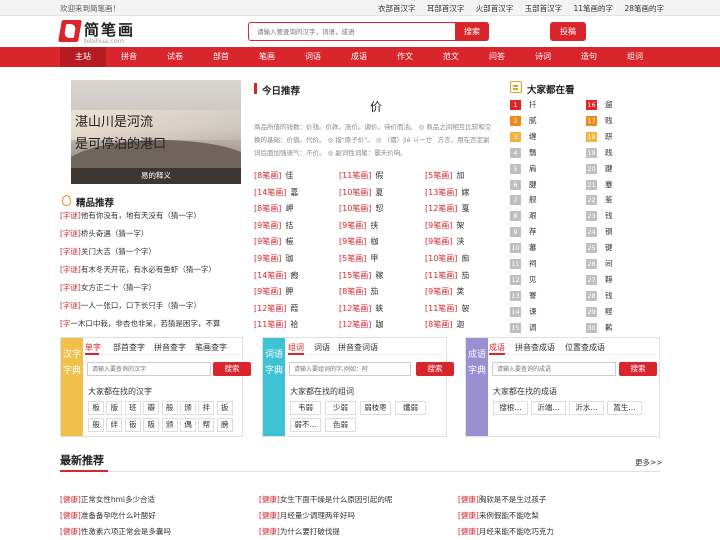  What do you see at coordinates (361, 175) in the screenshot?
I see `related-char-link: [11笔画] 假` at bounding box center [361, 175].